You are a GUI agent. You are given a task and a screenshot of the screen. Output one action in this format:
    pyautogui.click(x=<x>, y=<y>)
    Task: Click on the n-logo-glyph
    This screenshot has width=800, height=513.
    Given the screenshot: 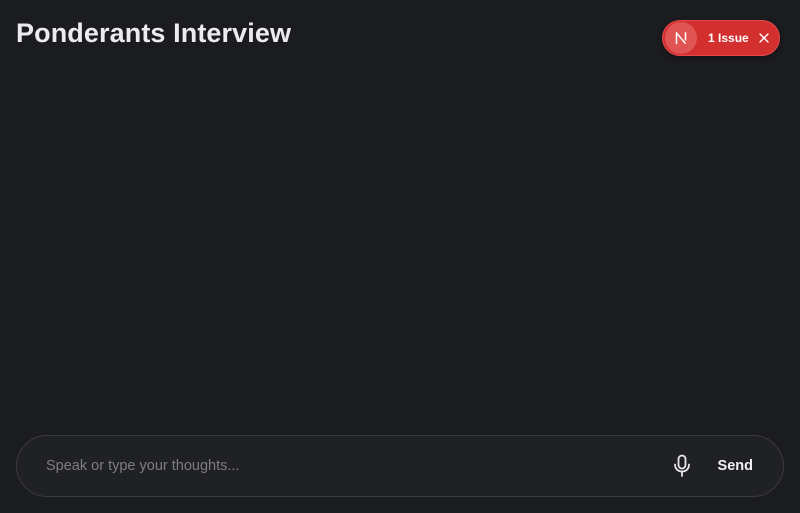 What is the action you would take?
    pyautogui.click(x=681, y=38)
    